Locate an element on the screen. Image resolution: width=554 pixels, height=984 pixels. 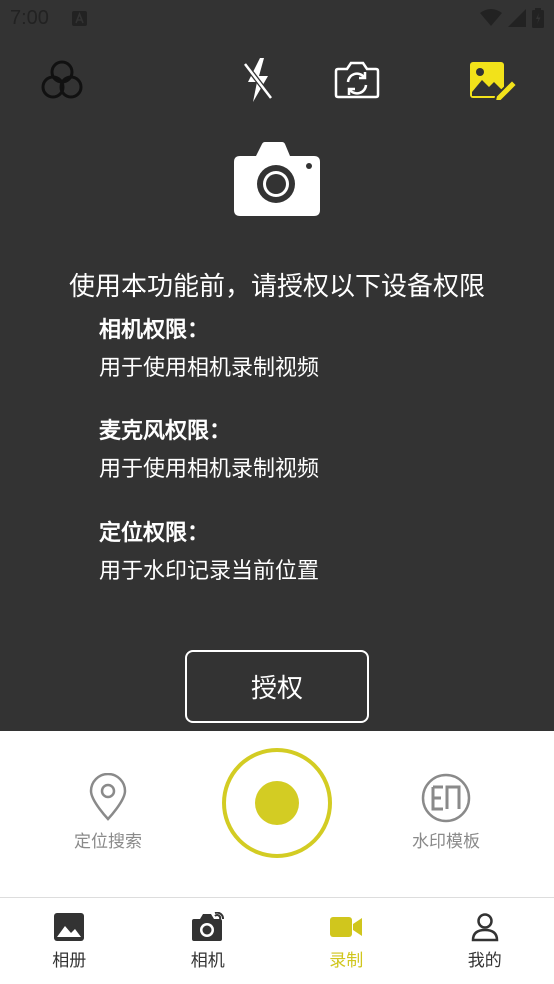
microphone-permission: 麦克风权限： 用于使用相机录制视频 is located at coordinates (209, 448).